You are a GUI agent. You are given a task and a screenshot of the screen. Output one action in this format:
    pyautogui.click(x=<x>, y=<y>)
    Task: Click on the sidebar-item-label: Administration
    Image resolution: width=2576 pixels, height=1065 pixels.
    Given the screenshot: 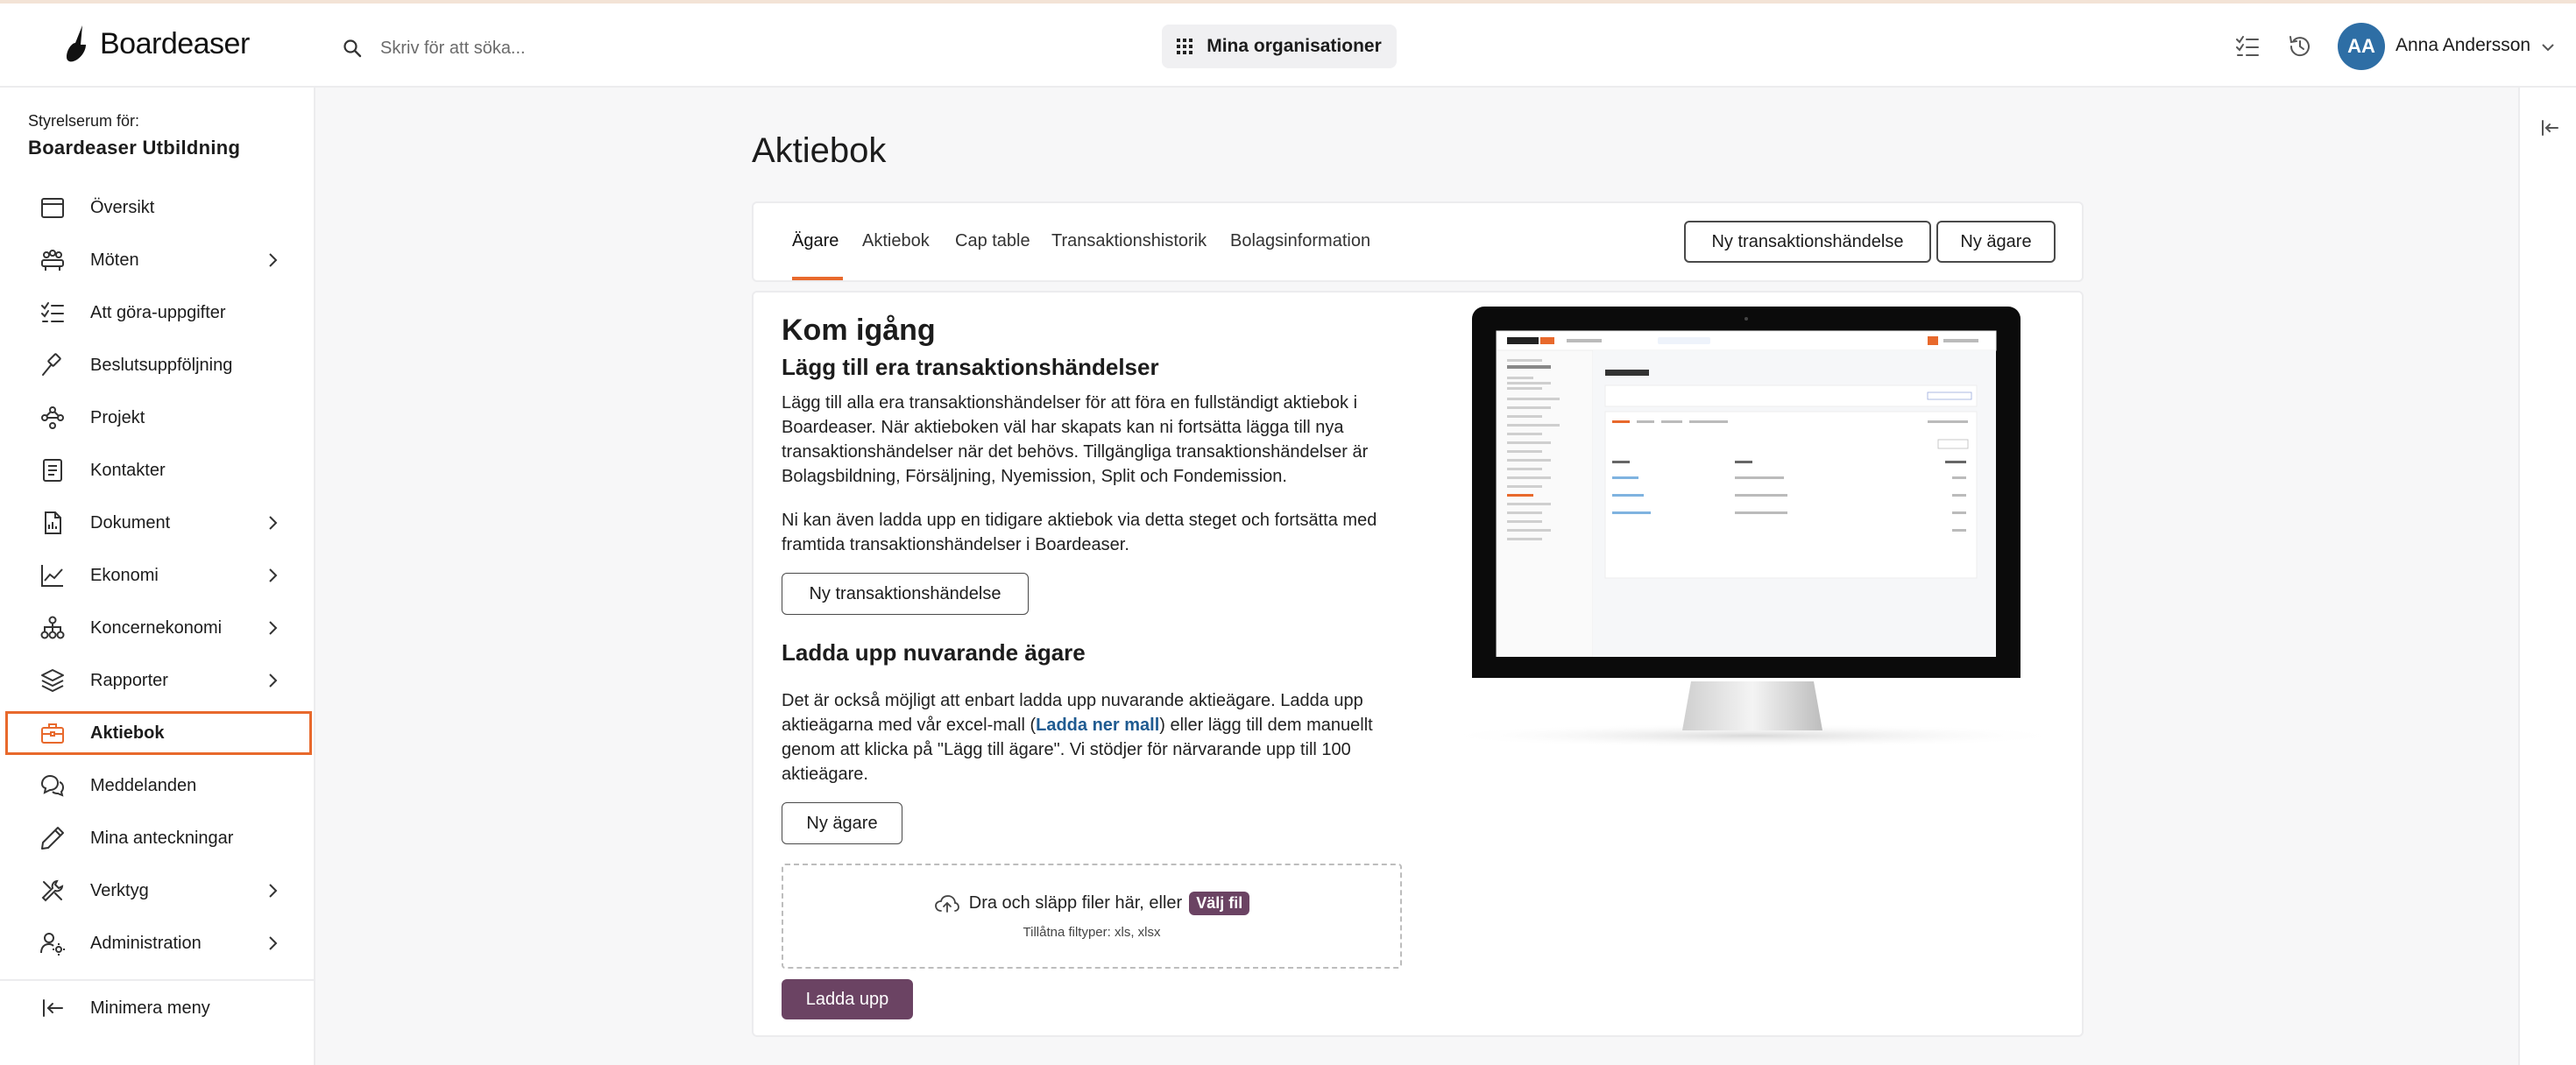 What is the action you would take?
    pyautogui.click(x=146, y=943)
    